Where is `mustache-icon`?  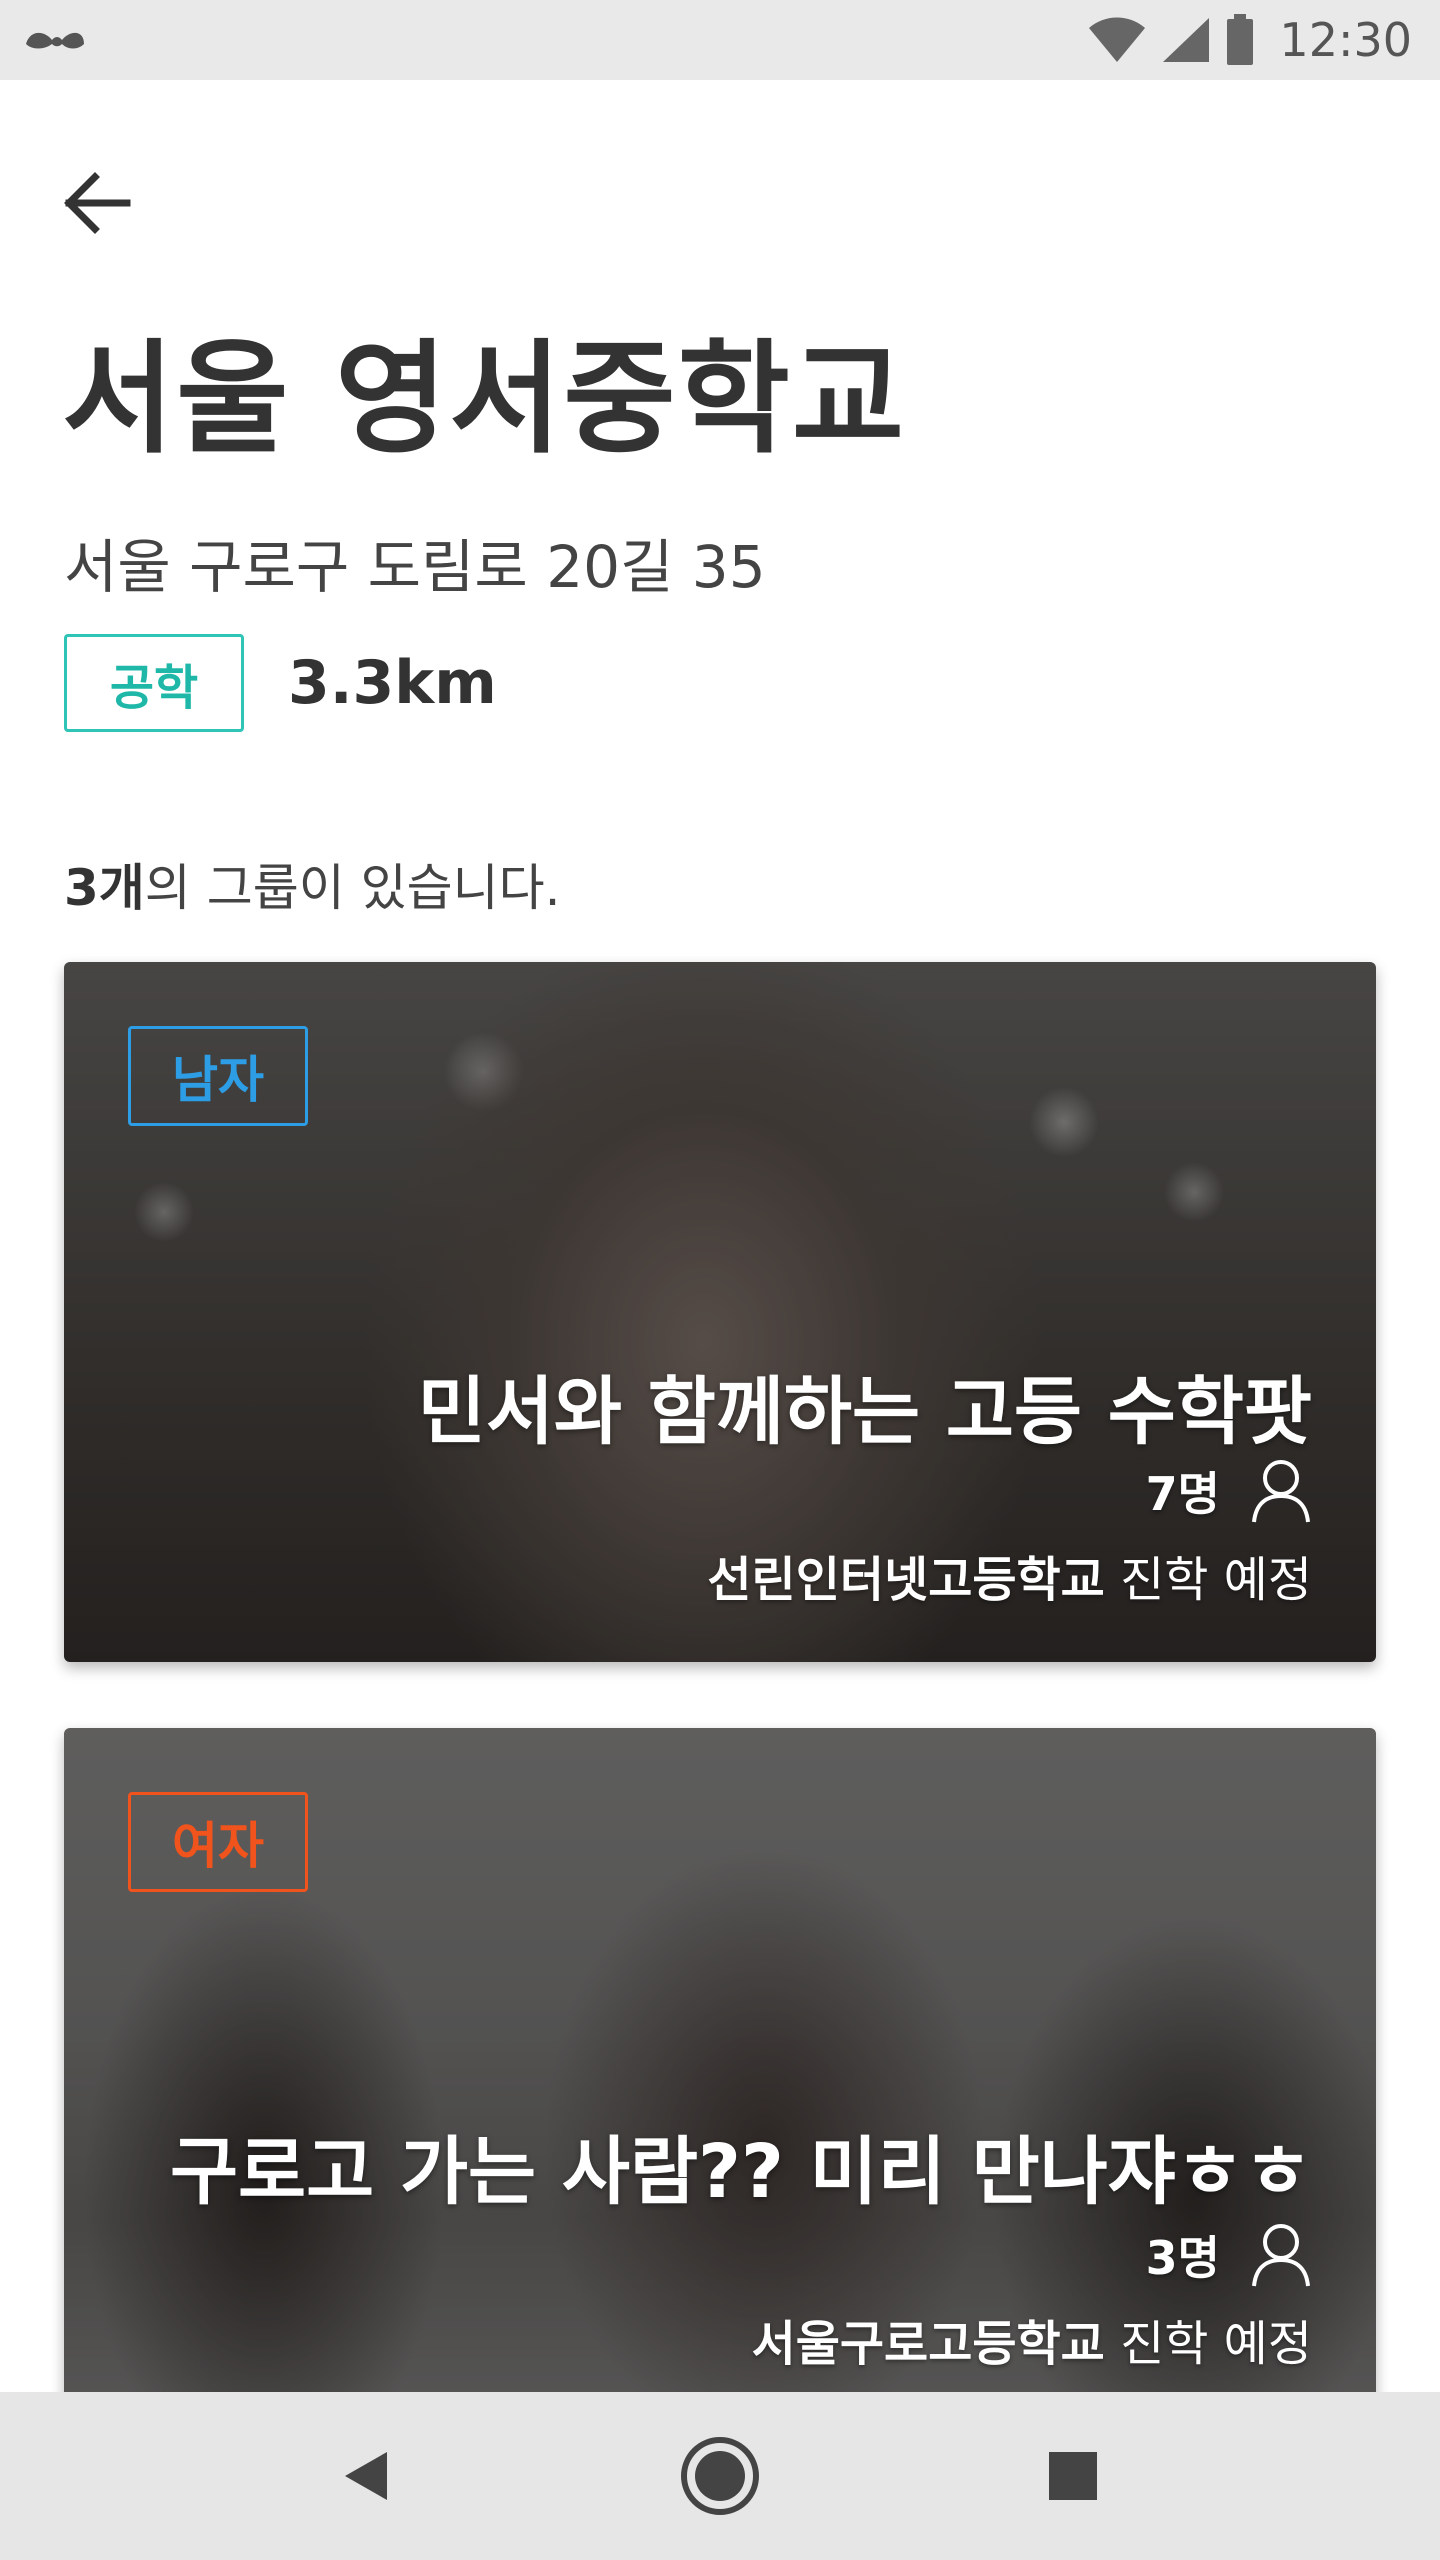
mustache-icon is located at coordinates (55, 40).